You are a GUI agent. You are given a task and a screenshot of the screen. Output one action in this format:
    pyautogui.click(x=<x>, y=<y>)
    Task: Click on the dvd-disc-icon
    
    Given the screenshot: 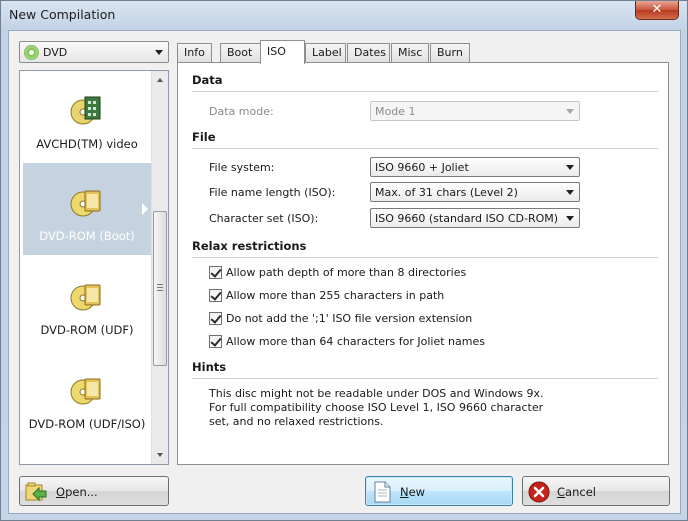 What is the action you would take?
    pyautogui.click(x=31, y=52)
    